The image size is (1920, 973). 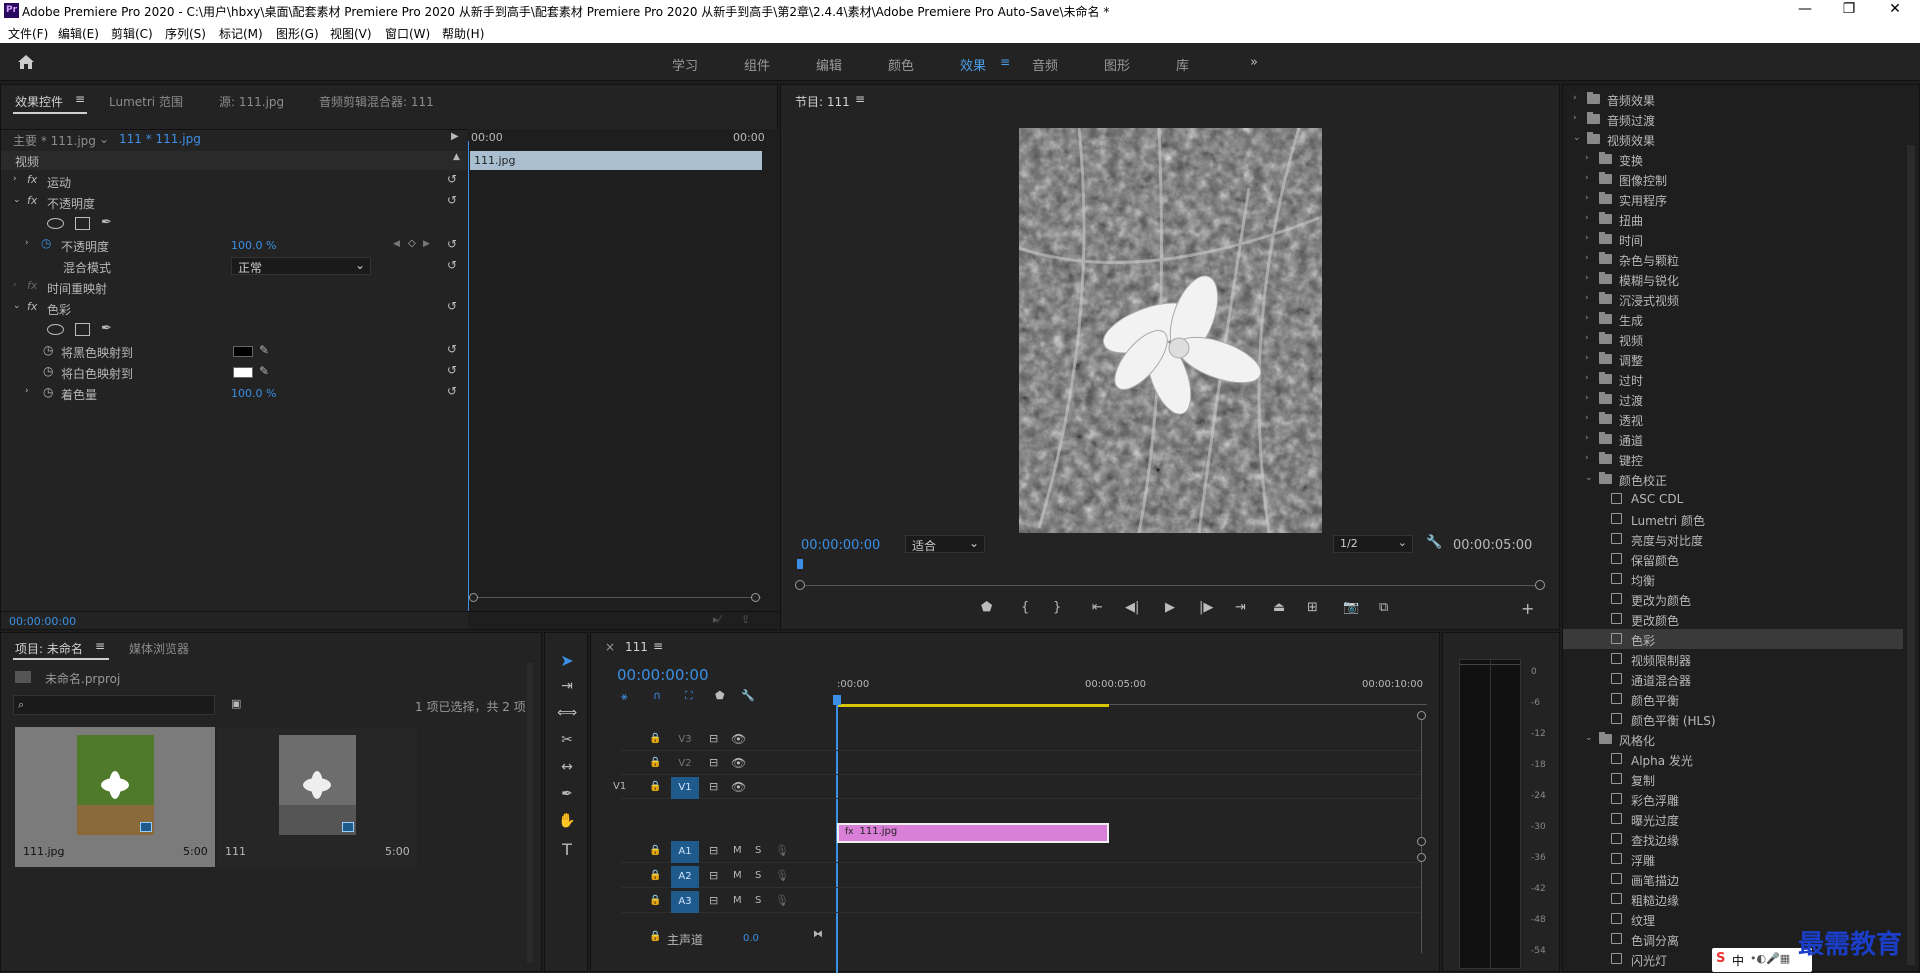 What do you see at coordinates (1589, 478) in the screenshot?
I see `collapse-chevron-icon: ⌄` at bounding box center [1589, 478].